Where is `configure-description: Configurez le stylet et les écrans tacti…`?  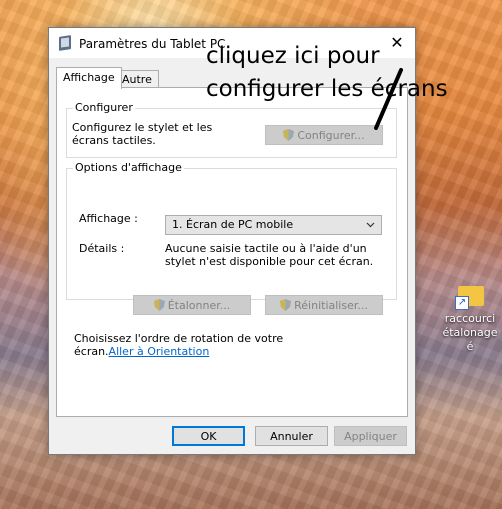 configure-description: Configurez le stylet et les écrans tacti… is located at coordinates (142, 134).